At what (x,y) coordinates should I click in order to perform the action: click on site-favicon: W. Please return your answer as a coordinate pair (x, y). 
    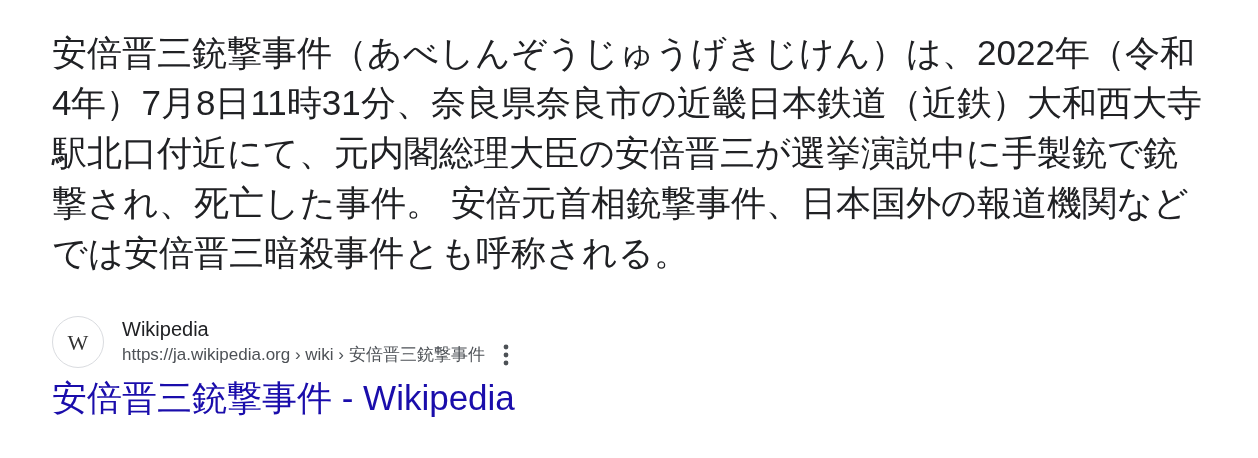
    Looking at the image, I should click on (78, 342).